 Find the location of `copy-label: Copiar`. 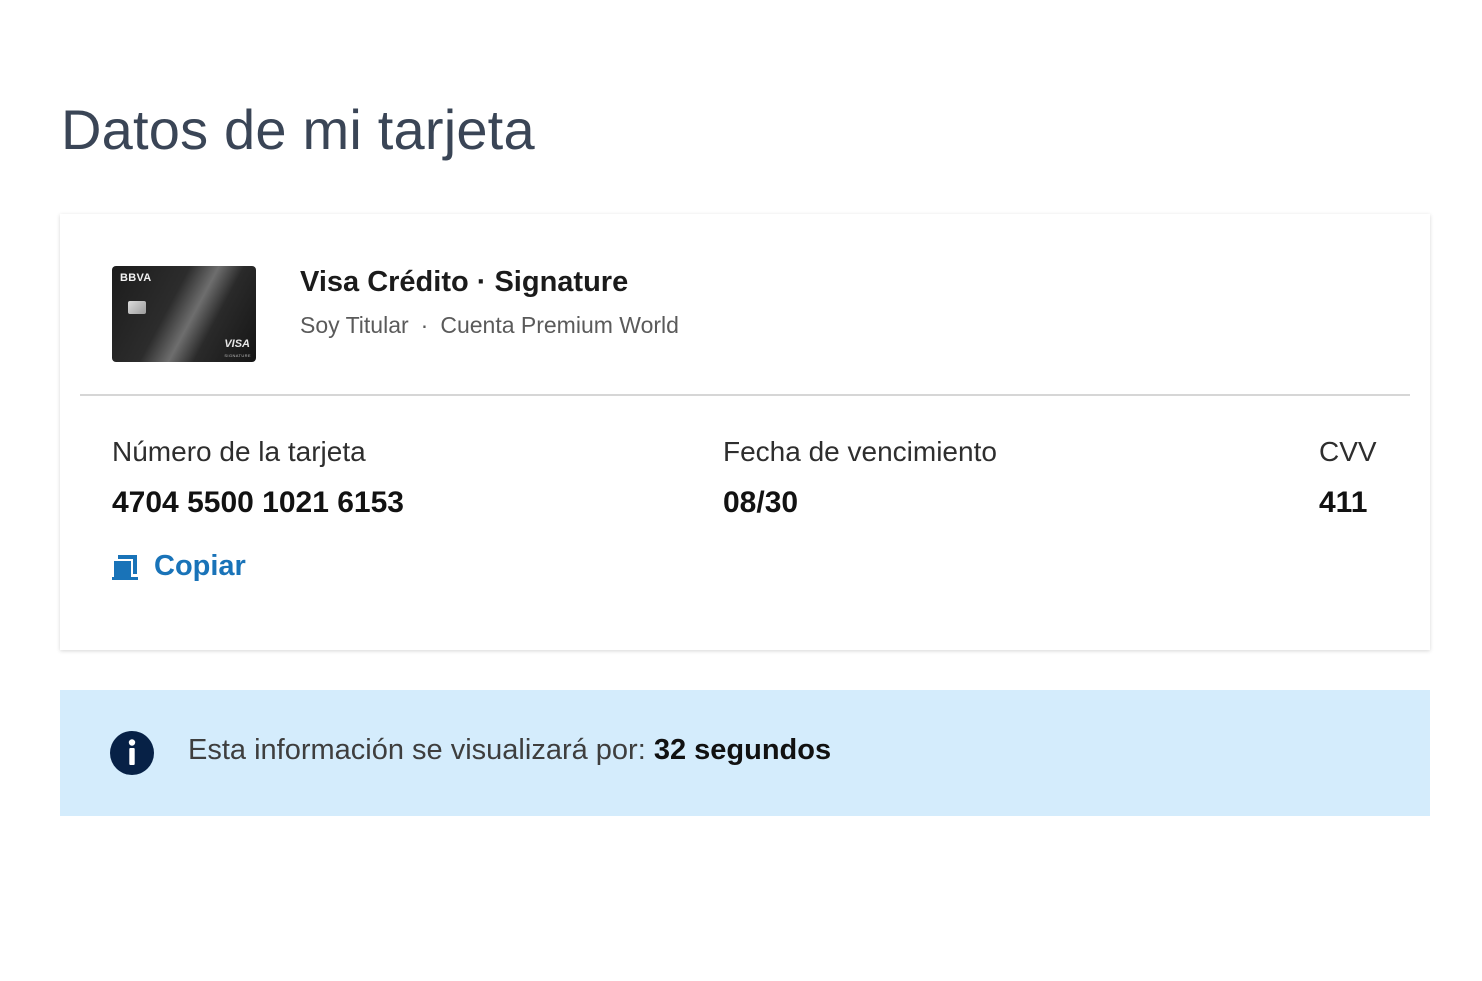

copy-label: Copiar is located at coordinates (200, 566).